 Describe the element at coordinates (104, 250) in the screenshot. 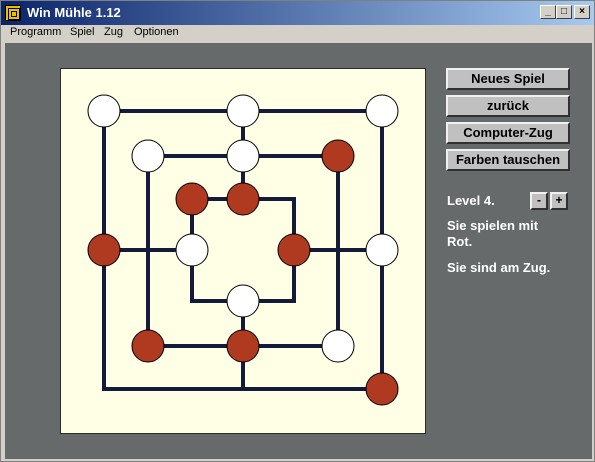

I see `red-piece-a4` at that location.